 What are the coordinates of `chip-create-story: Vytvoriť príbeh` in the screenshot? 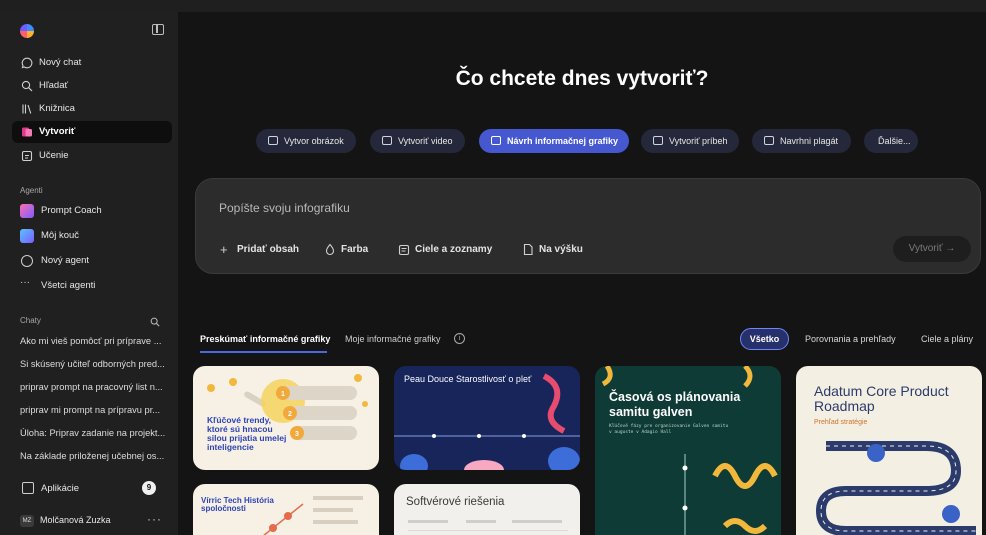 It's located at (690, 141).